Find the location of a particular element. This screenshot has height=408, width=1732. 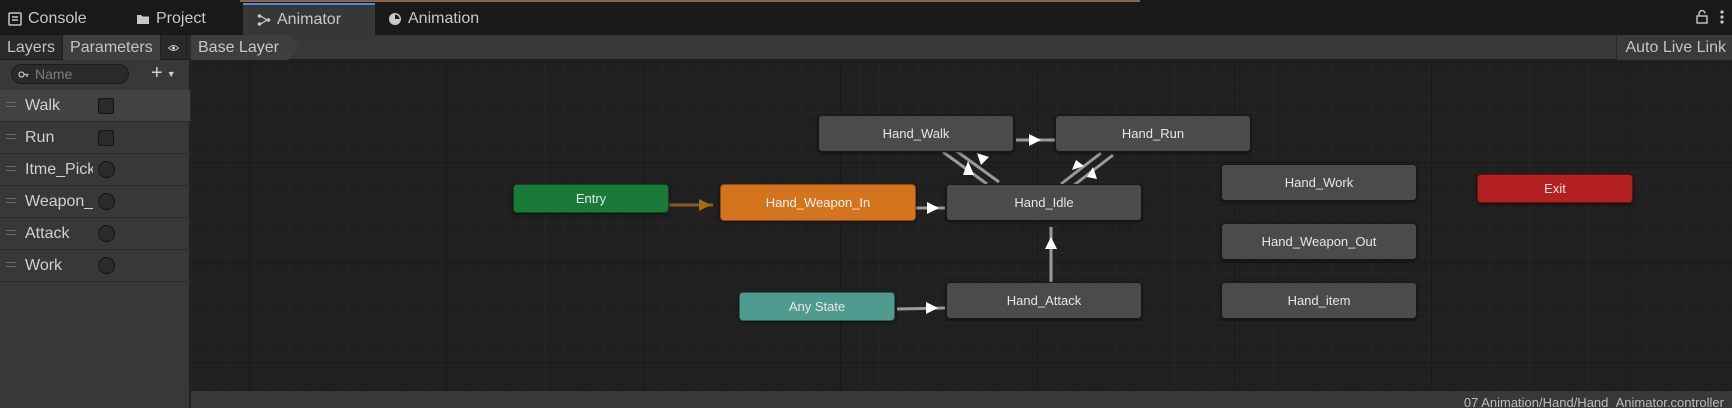

state-label: Hand_item is located at coordinates (1319, 300).